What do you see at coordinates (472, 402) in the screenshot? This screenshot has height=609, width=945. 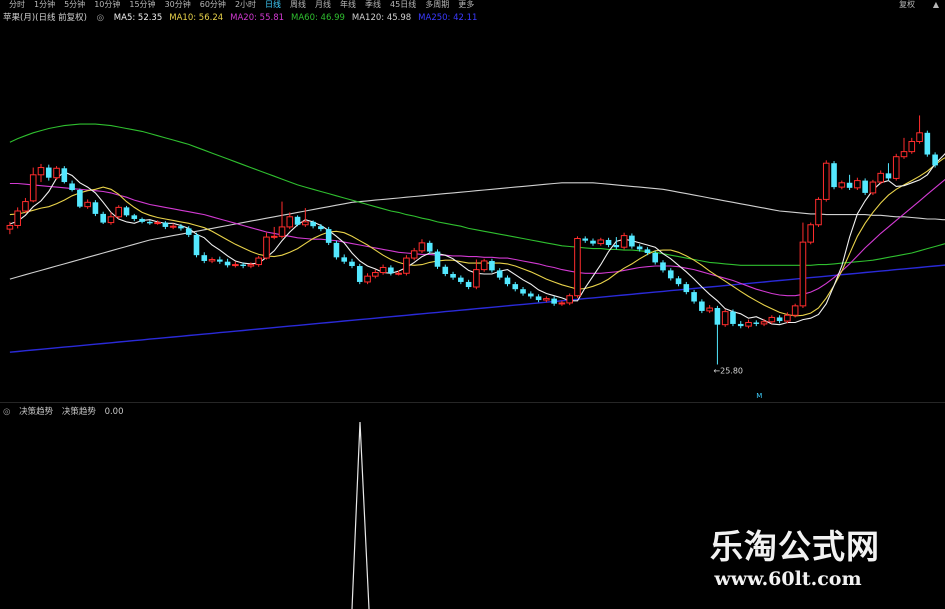 I see `panel-divider` at bounding box center [472, 402].